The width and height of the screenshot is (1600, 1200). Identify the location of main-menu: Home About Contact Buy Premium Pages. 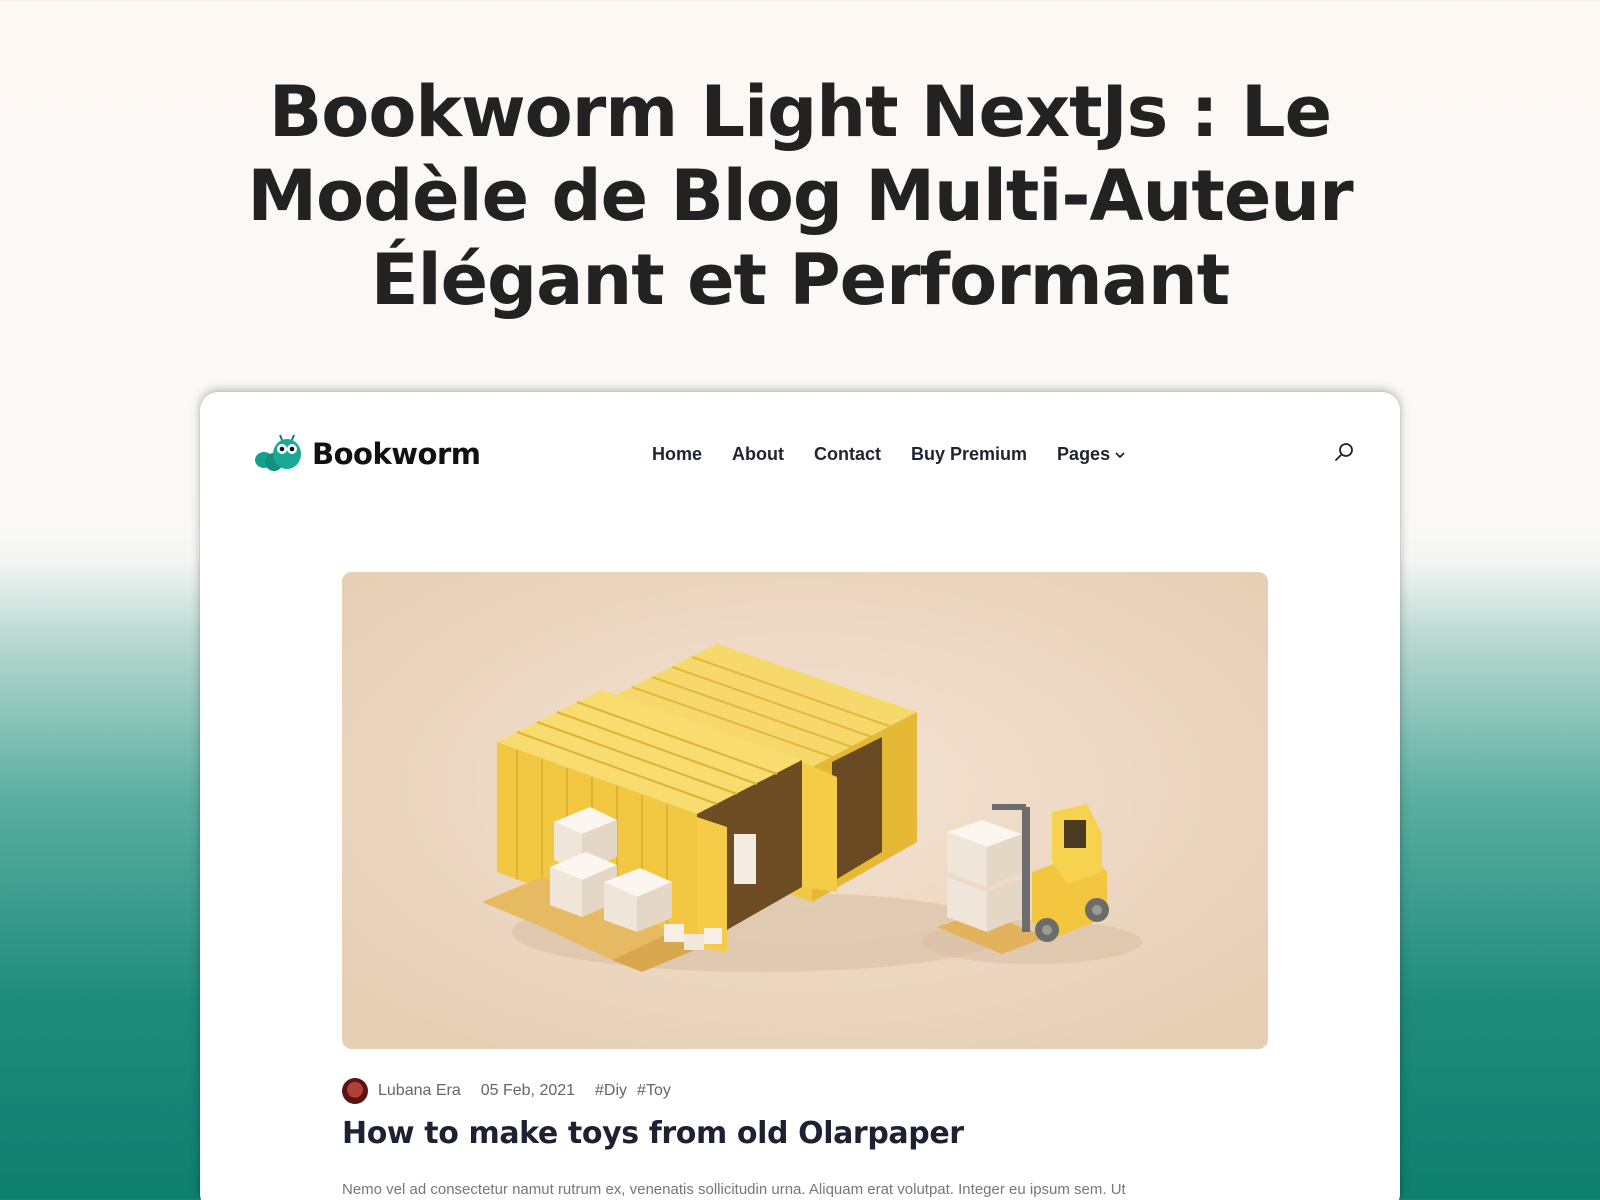
(889, 454).